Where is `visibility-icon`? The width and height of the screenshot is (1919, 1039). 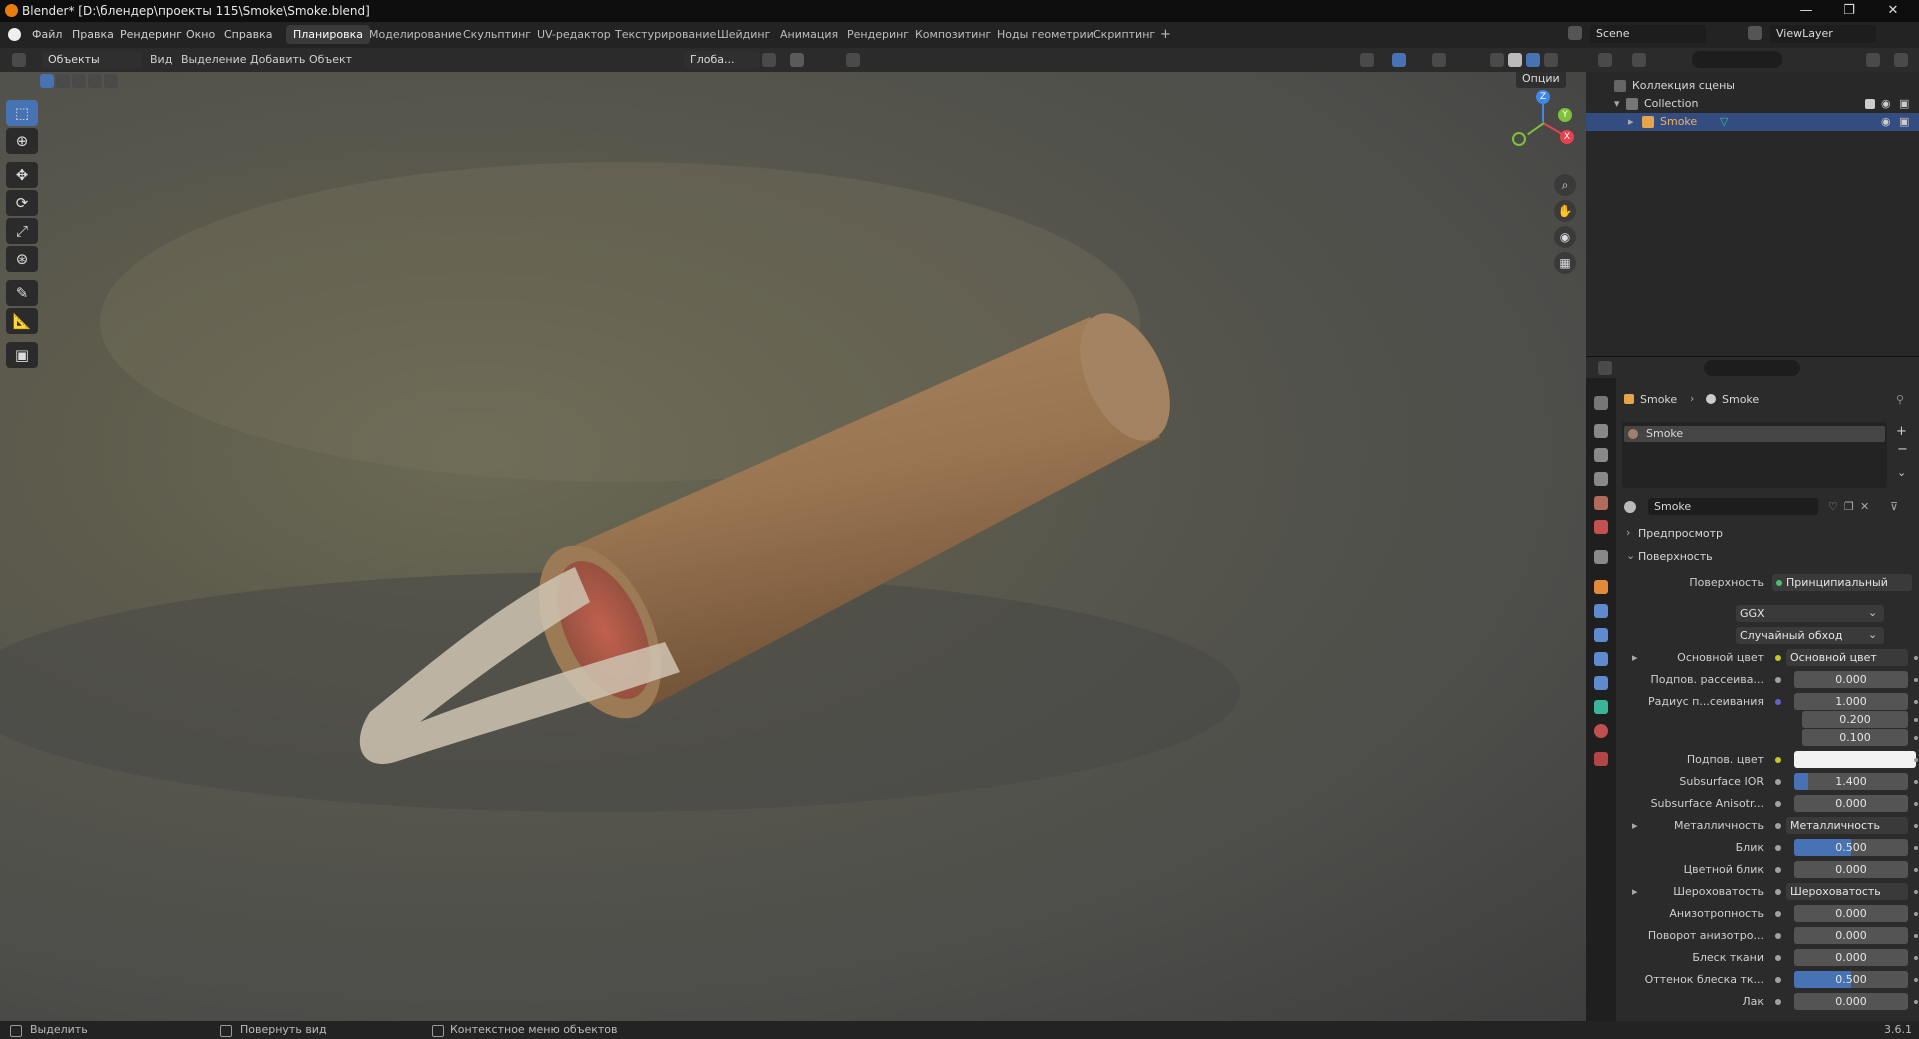 visibility-icon is located at coordinates (1367, 60).